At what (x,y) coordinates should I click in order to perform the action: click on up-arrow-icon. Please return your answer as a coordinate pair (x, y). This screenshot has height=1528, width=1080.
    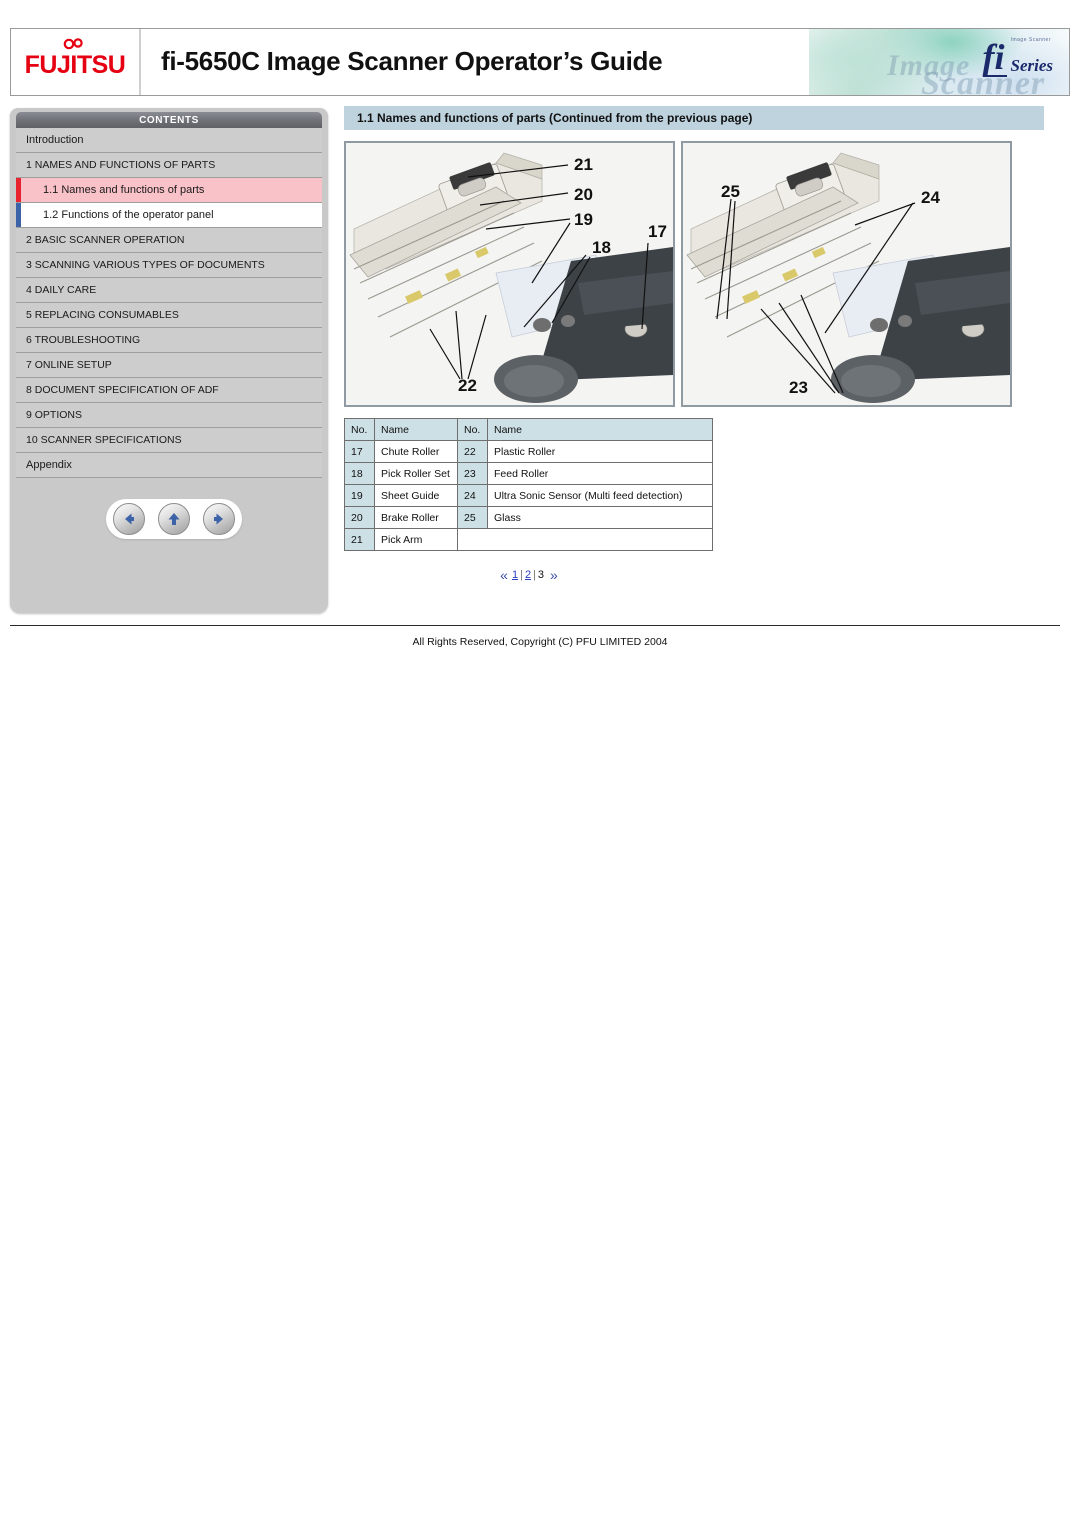
    Looking at the image, I should click on (174, 519).